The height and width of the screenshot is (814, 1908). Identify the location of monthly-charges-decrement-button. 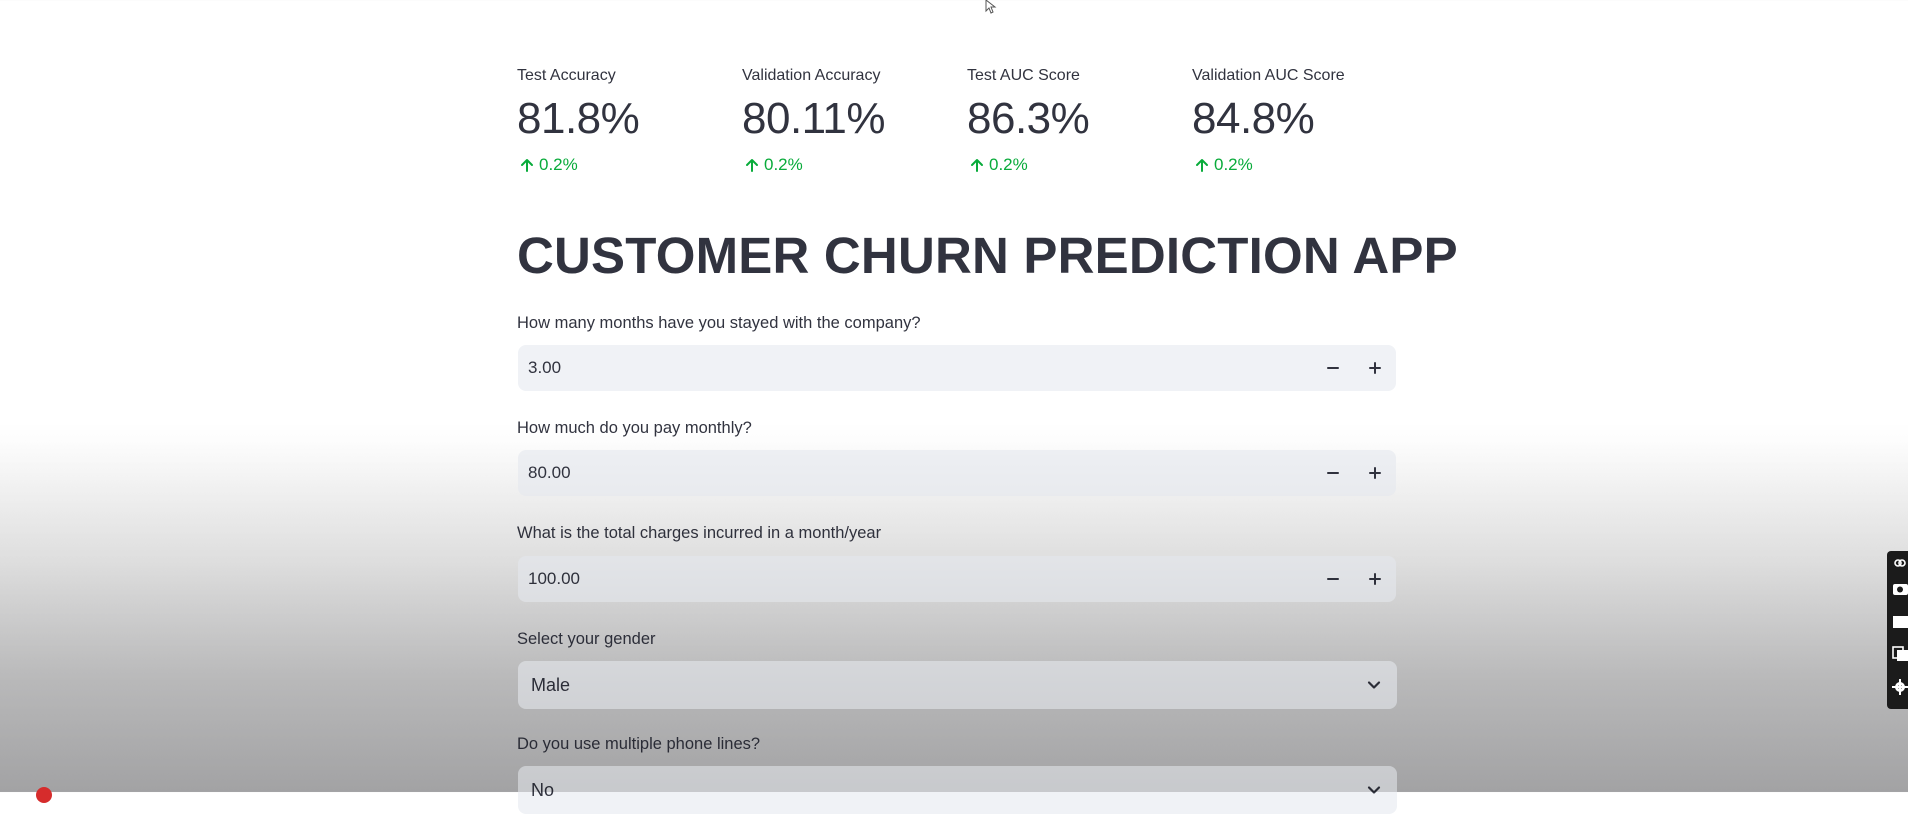
(1333, 473).